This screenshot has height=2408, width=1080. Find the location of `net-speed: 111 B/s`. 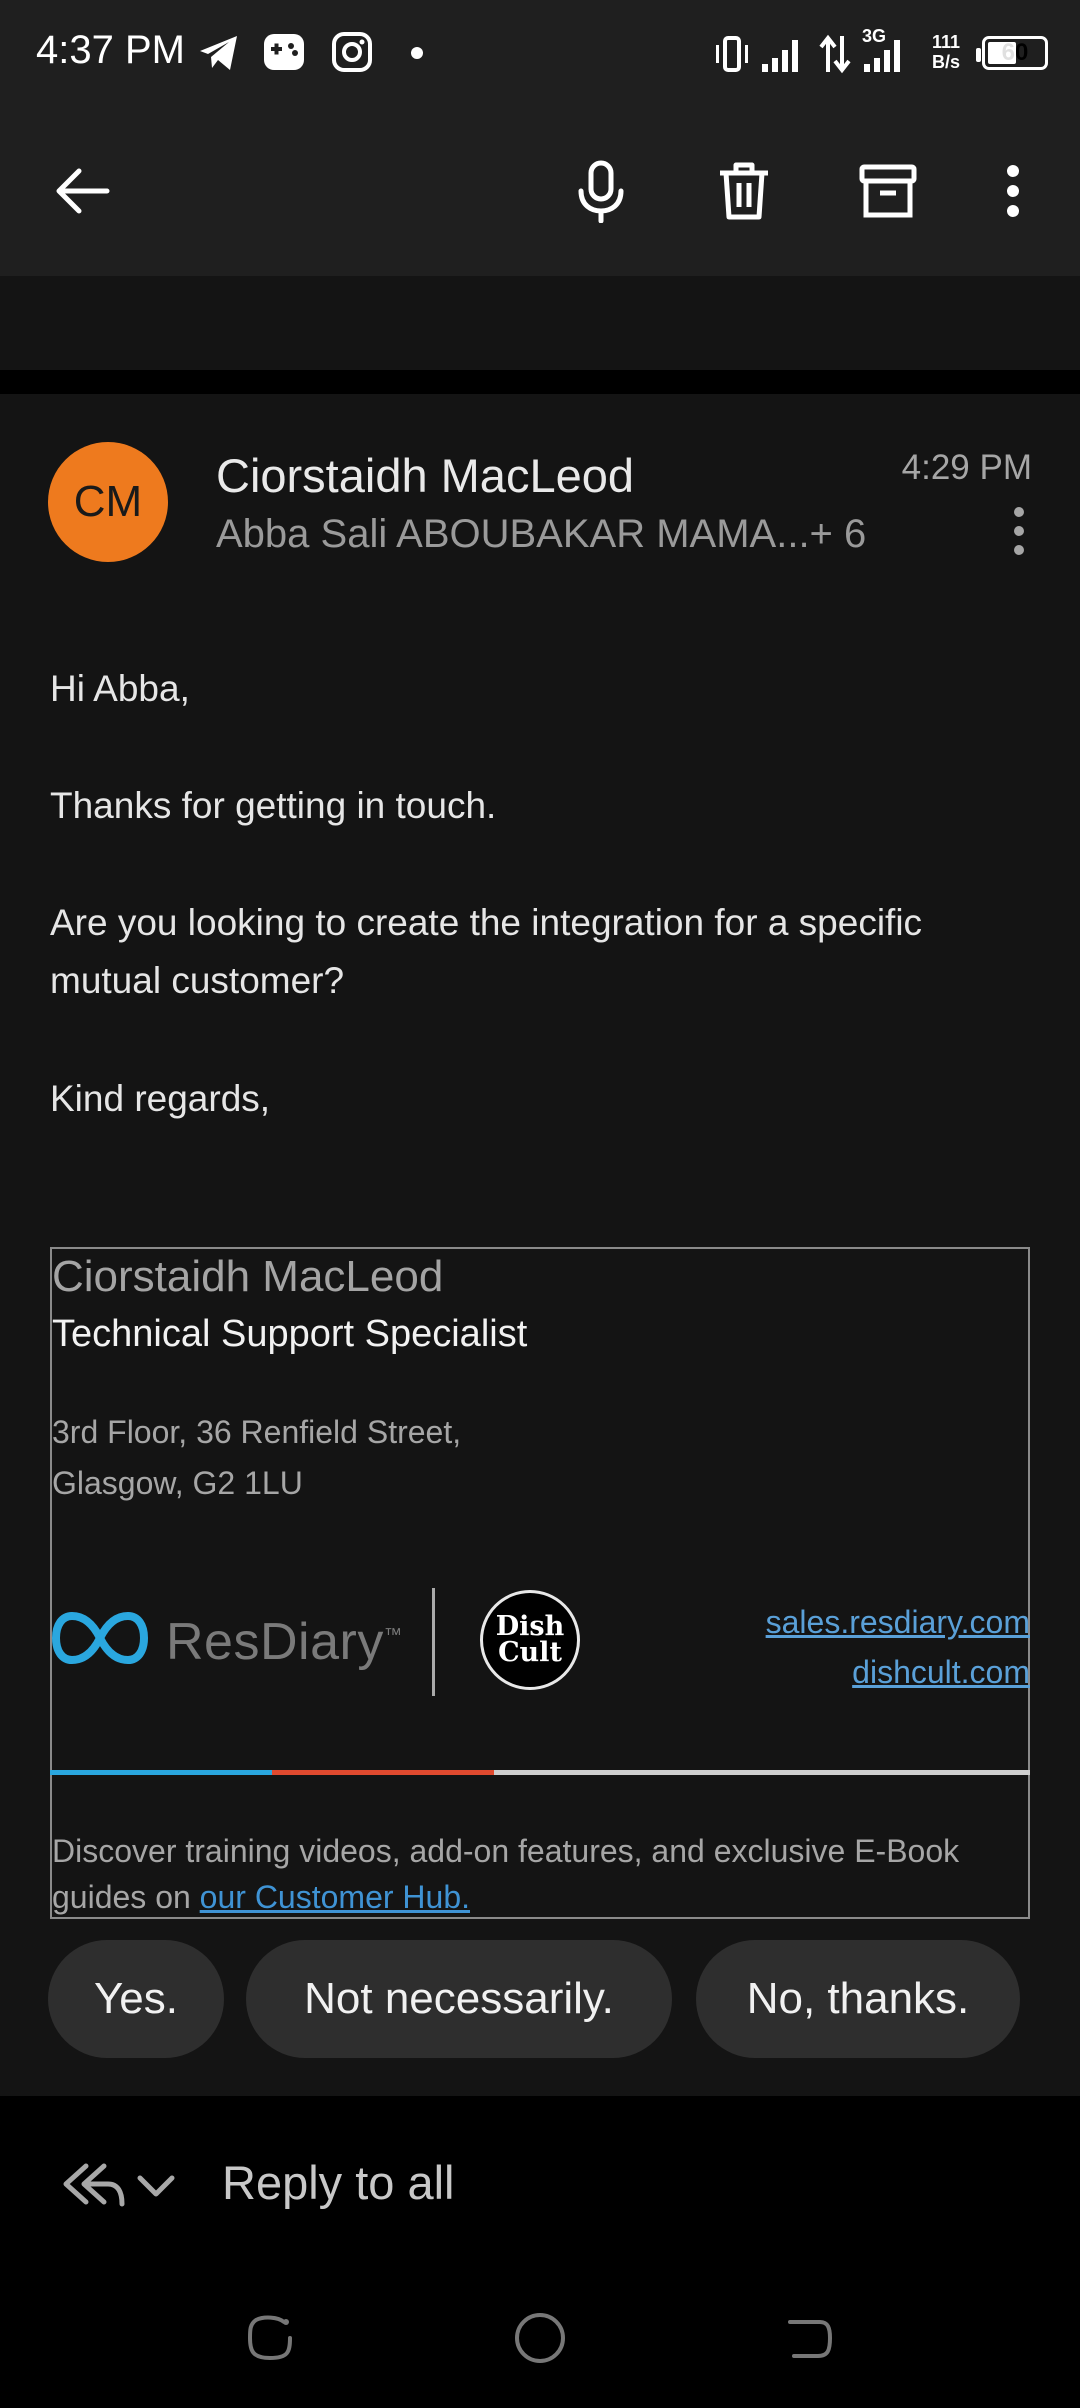

net-speed: 111 B/s is located at coordinates (946, 52).